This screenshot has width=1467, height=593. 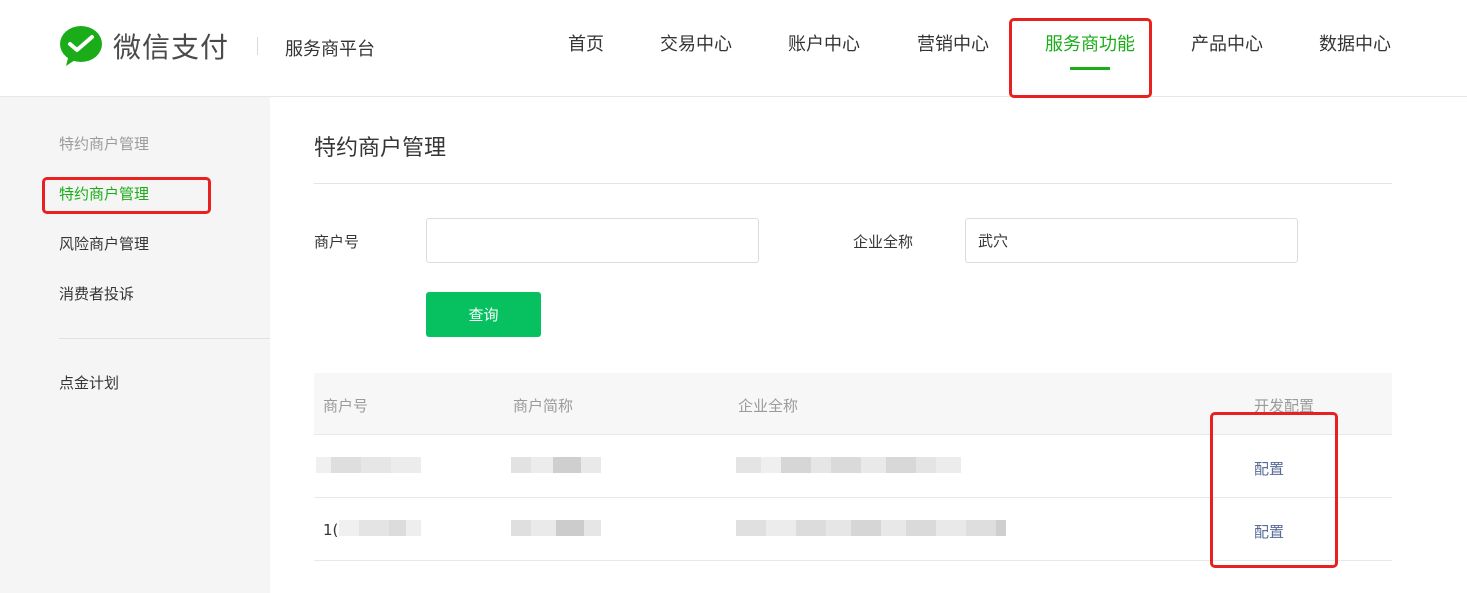 I want to click on col-merchant-short-name: 商户简称, so click(x=543, y=406).